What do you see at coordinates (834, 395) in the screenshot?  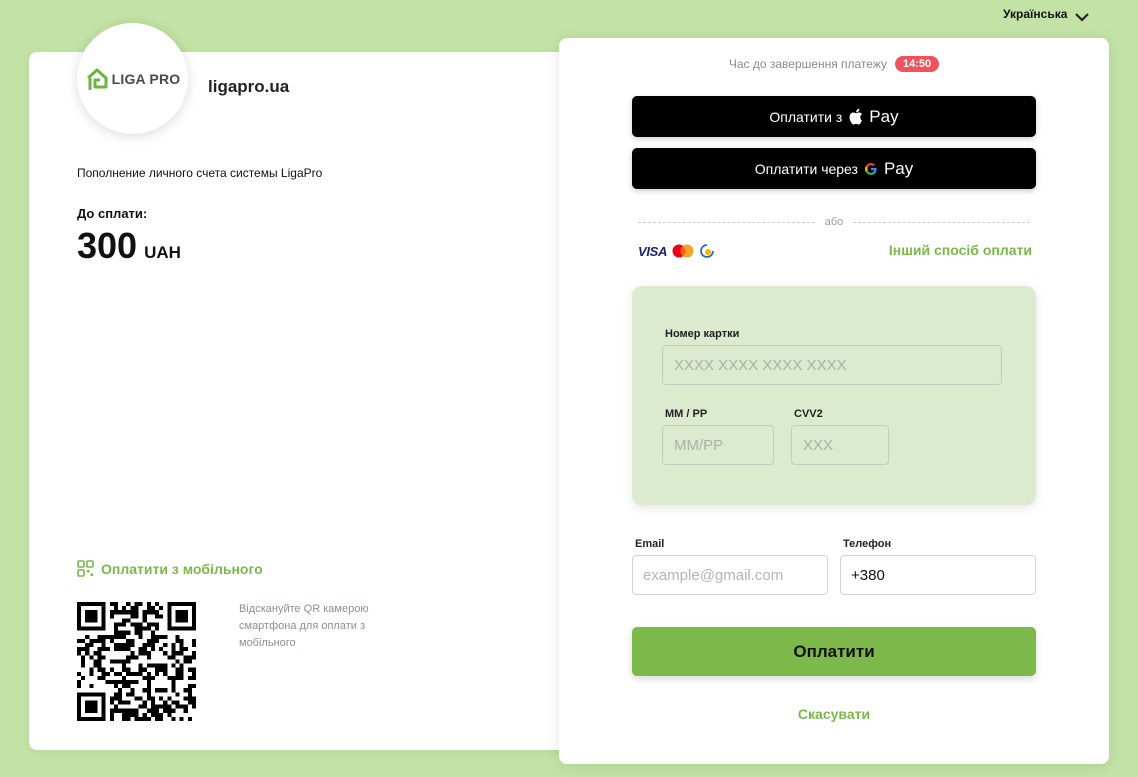 I see `card-form: Номер картки MM / PP CVV2` at bounding box center [834, 395].